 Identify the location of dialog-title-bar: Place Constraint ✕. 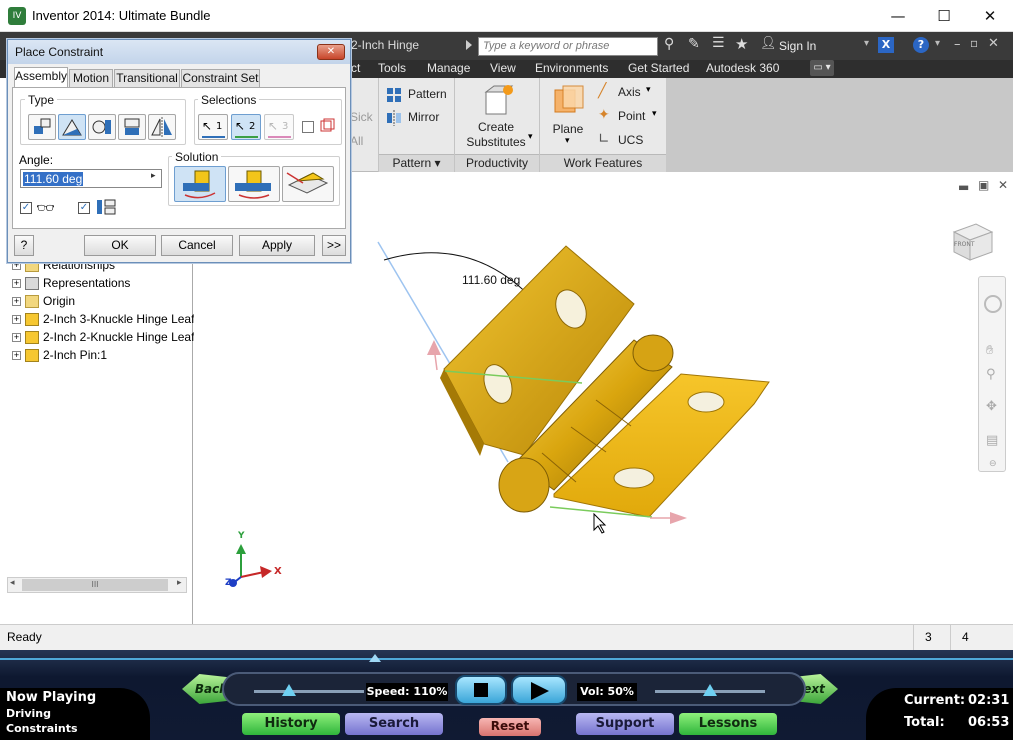
(179, 52).